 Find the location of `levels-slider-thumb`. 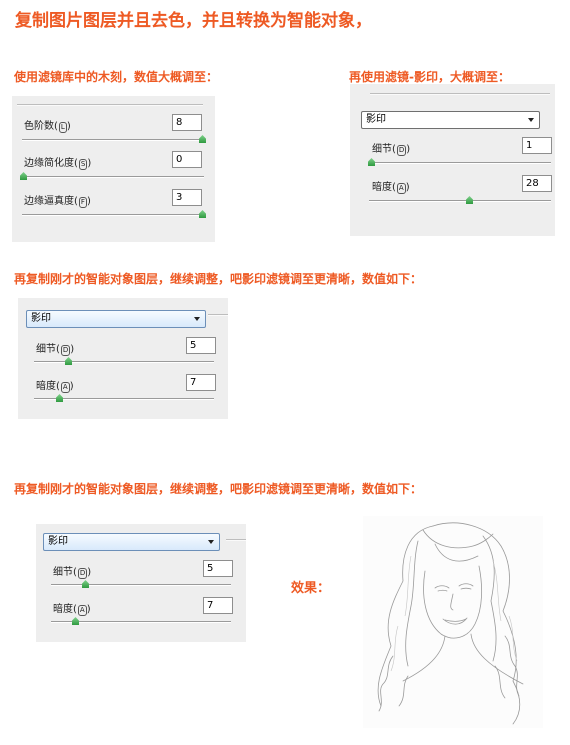

levels-slider-thumb is located at coordinates (202, 139).